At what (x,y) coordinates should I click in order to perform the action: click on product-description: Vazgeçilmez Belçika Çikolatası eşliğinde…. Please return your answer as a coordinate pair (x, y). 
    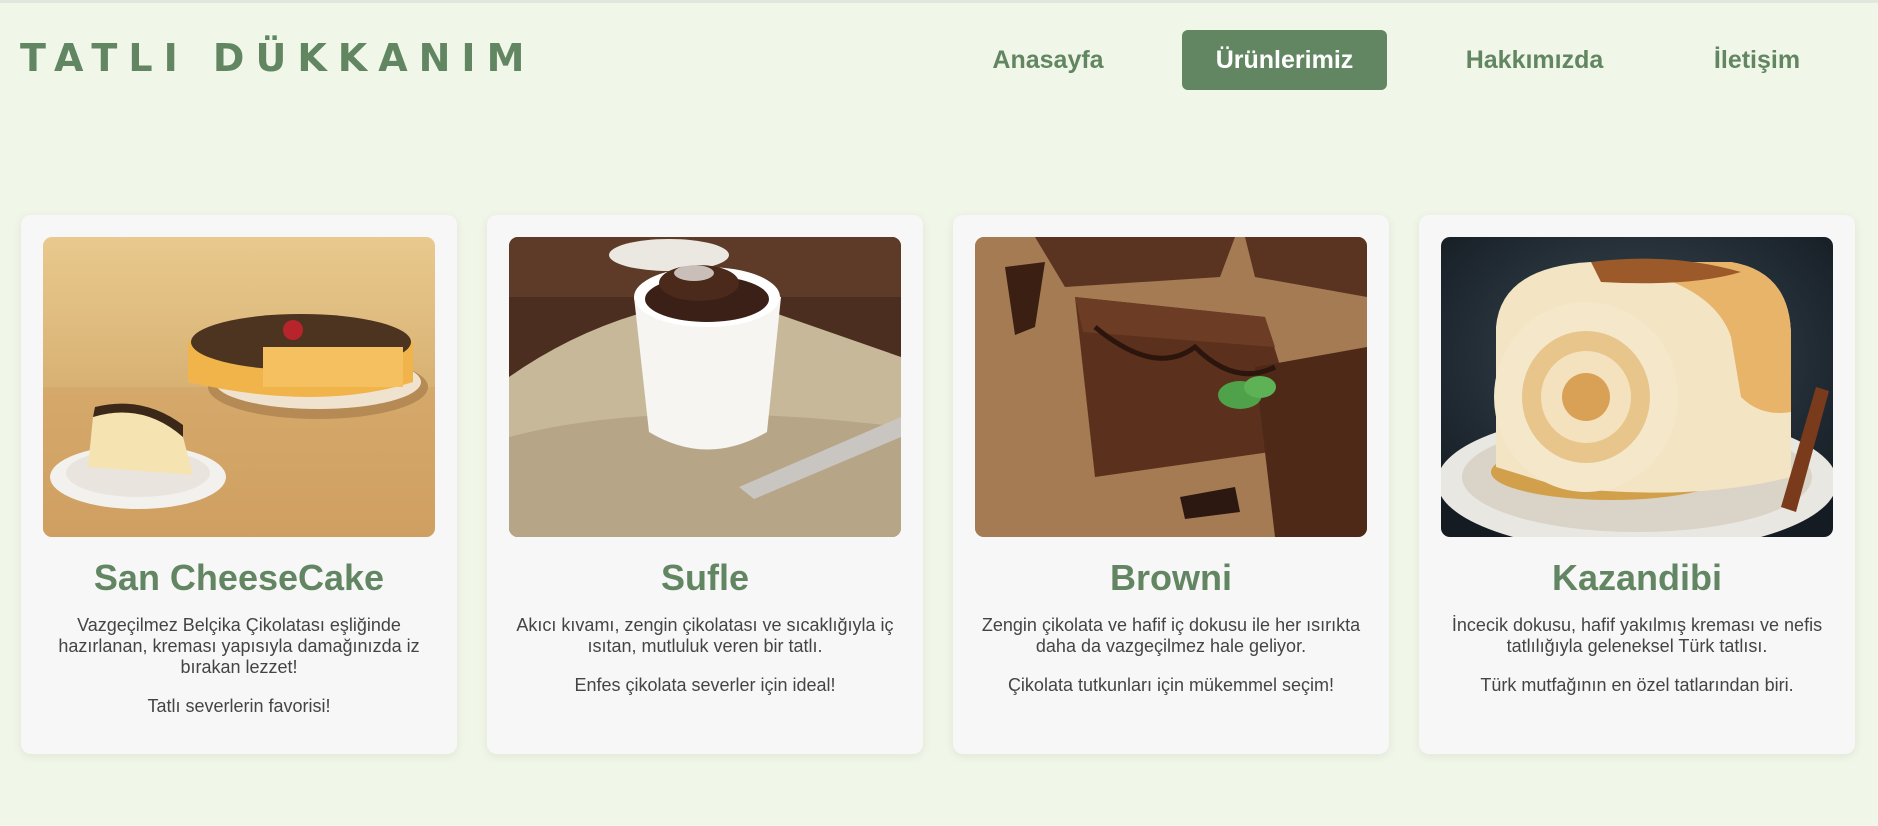
    Looking at the image, I should click on (239, 646).